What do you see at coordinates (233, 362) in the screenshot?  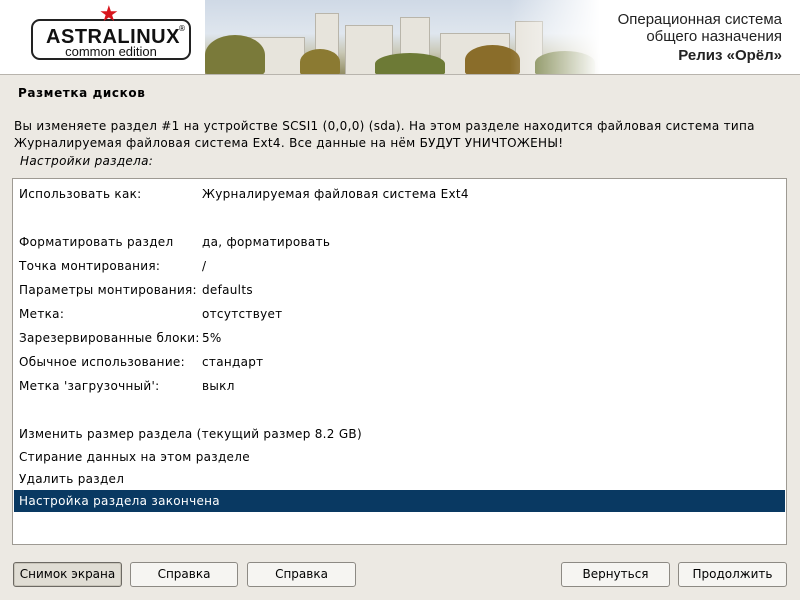 I see `list-item-value: стандарт` at bounding box center [233, 362].